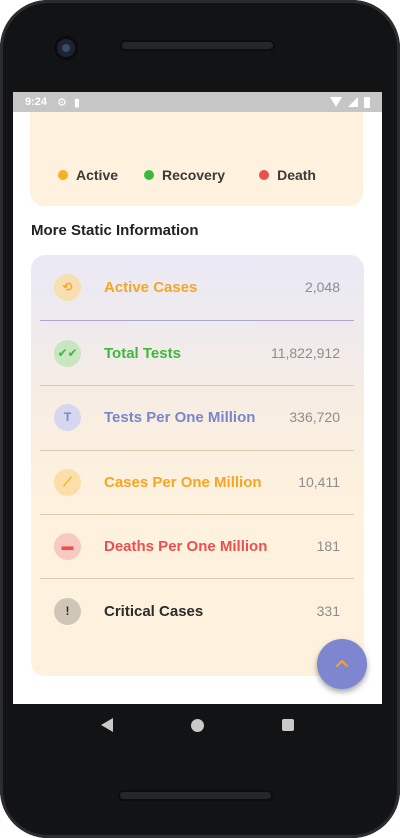  Describe the element at coordinates (197, 45) in the screenshot. I see `earpiece-speaker` at that location.